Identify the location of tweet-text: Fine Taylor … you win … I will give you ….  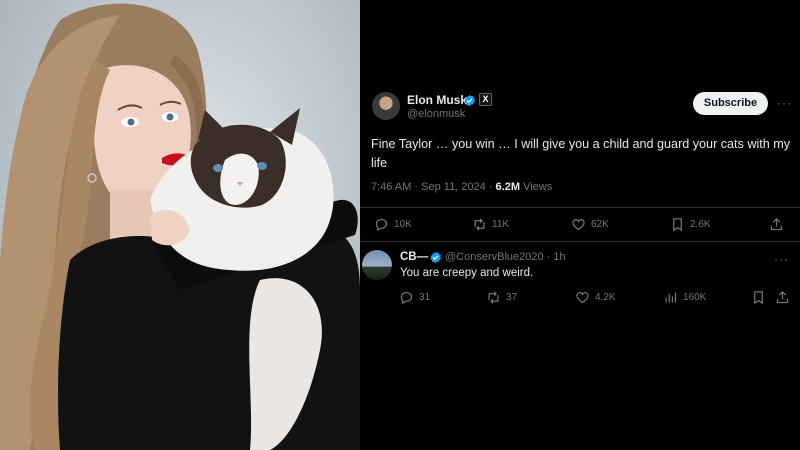
(581, 153).